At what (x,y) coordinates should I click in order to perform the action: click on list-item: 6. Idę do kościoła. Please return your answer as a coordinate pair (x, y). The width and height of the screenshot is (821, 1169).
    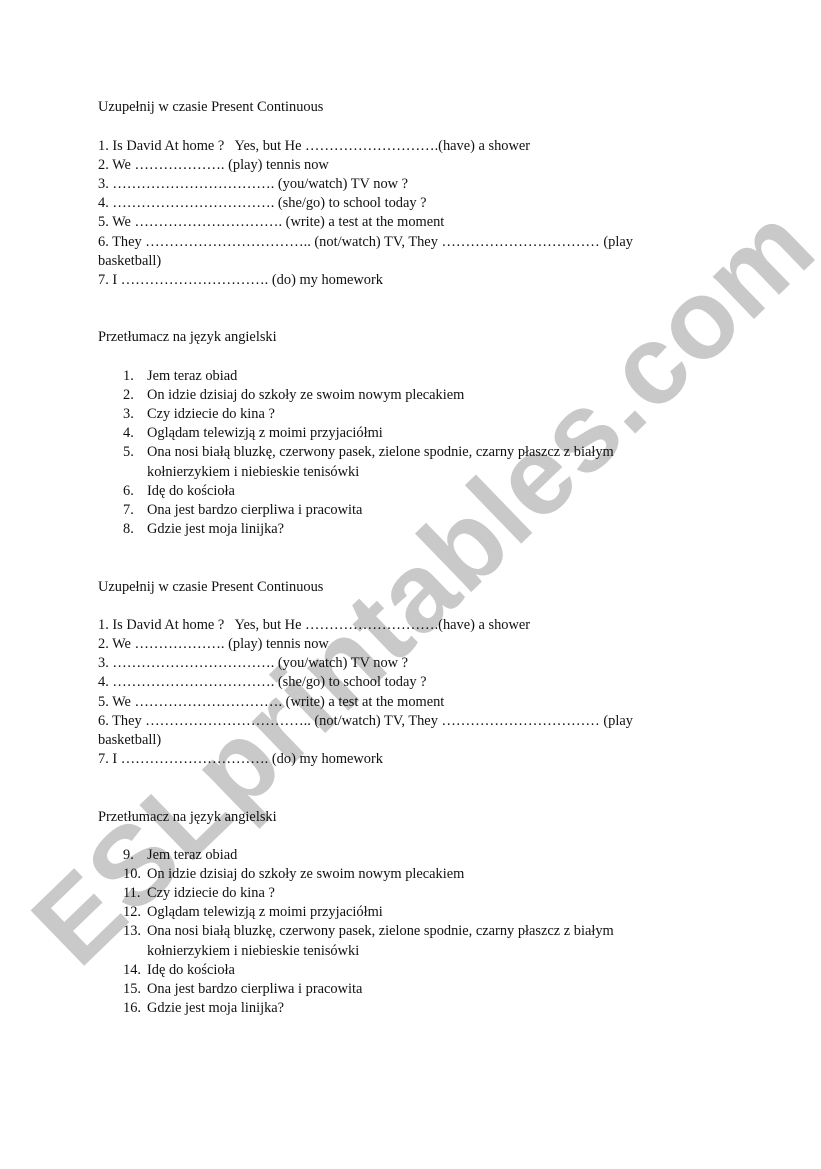
    Looking at the image, I should click on (179, 491).